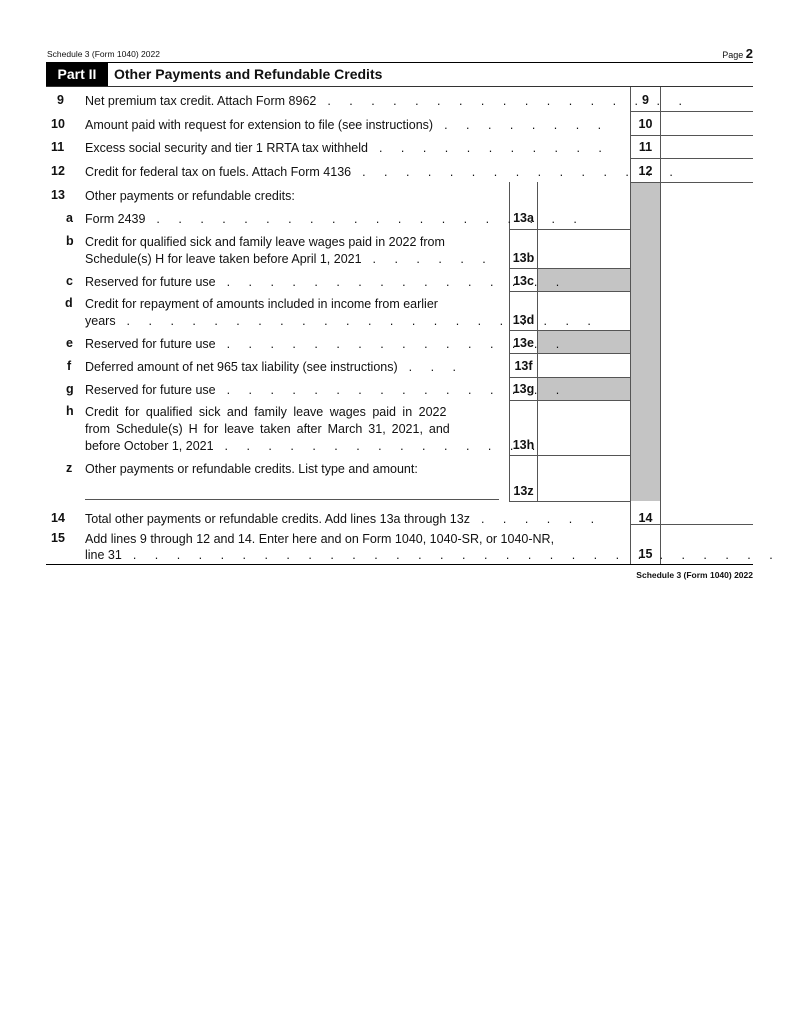 This screenshot has width=800, height=1035. What do you see at coordinates (69, 468) in the screenshot?
I see `line-13z-letter: z` at bounding box center [69, 468].